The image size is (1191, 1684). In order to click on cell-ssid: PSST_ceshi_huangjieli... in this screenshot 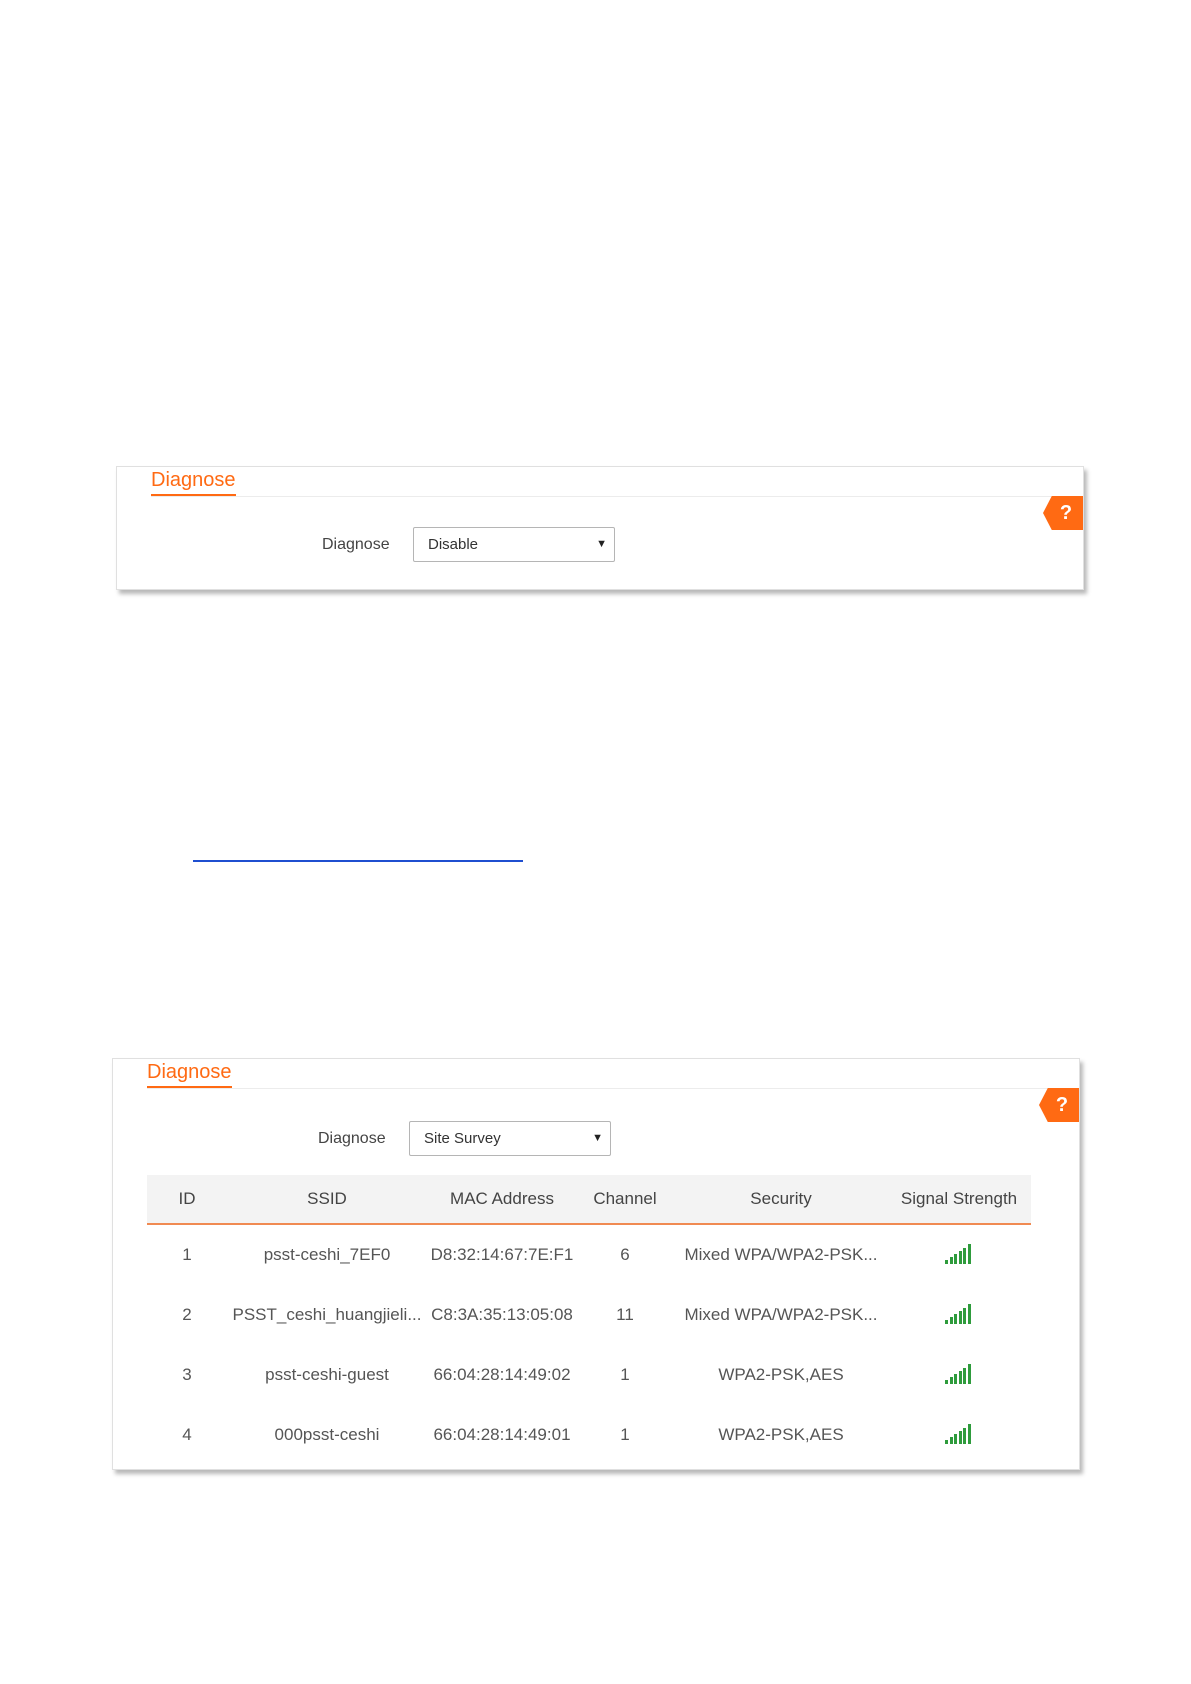, I will do `click(327, 1314)`.